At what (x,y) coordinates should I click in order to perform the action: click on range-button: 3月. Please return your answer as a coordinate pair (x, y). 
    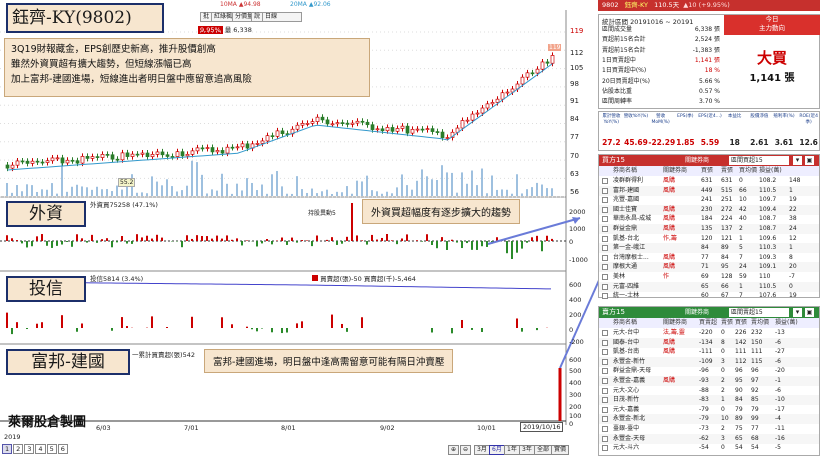
    Looking at the image, I should click on (482, 450).